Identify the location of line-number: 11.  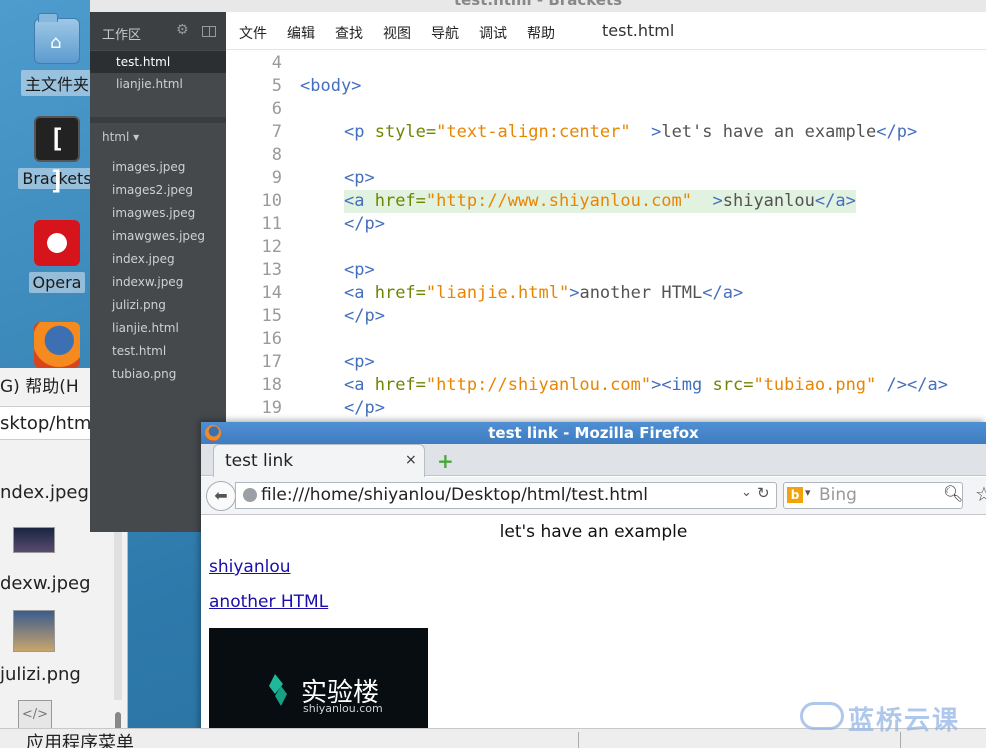
(271, 224).